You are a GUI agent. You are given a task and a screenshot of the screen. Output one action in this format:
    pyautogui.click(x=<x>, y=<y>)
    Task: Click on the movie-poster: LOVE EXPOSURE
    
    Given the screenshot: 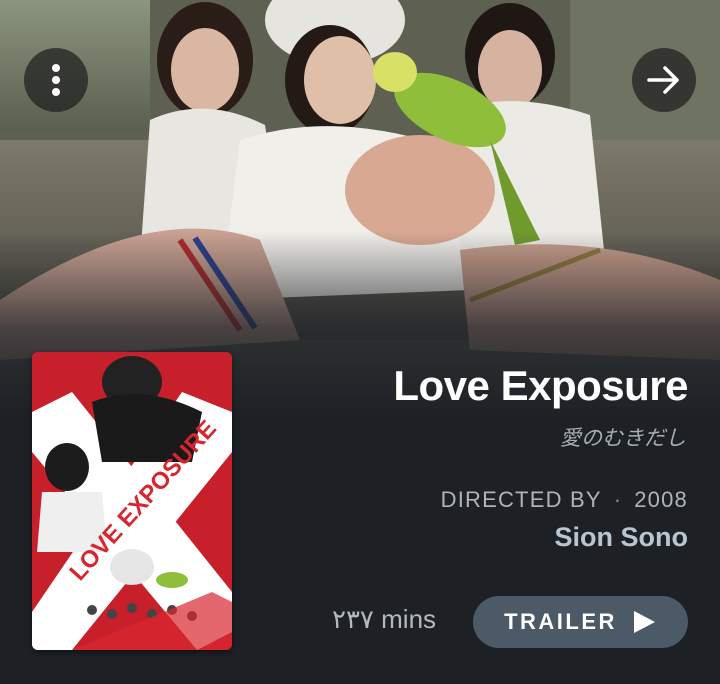 What is the action you would take?
    pyautogui.click(x=132, y=501)
    